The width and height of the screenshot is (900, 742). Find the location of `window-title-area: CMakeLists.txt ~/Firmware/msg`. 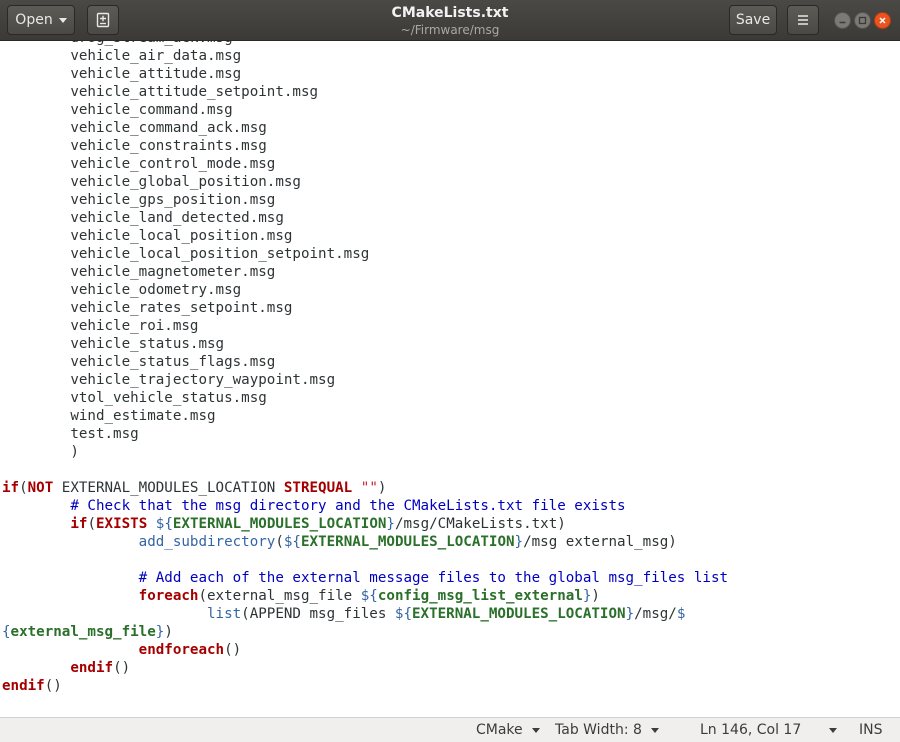

window-title-area: CMakeLists.txt ~/Firmware/msg is located at coordinates (450, 20).